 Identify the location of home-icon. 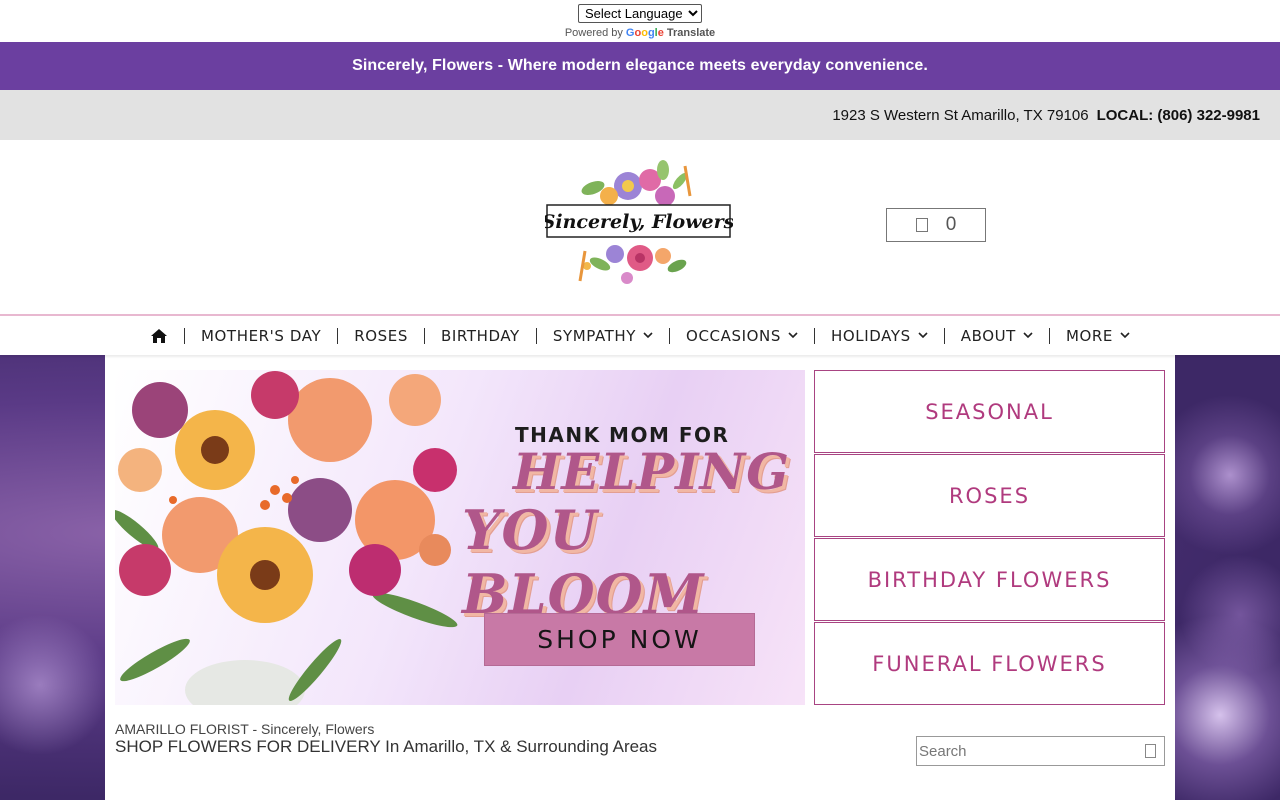
(158, 335).